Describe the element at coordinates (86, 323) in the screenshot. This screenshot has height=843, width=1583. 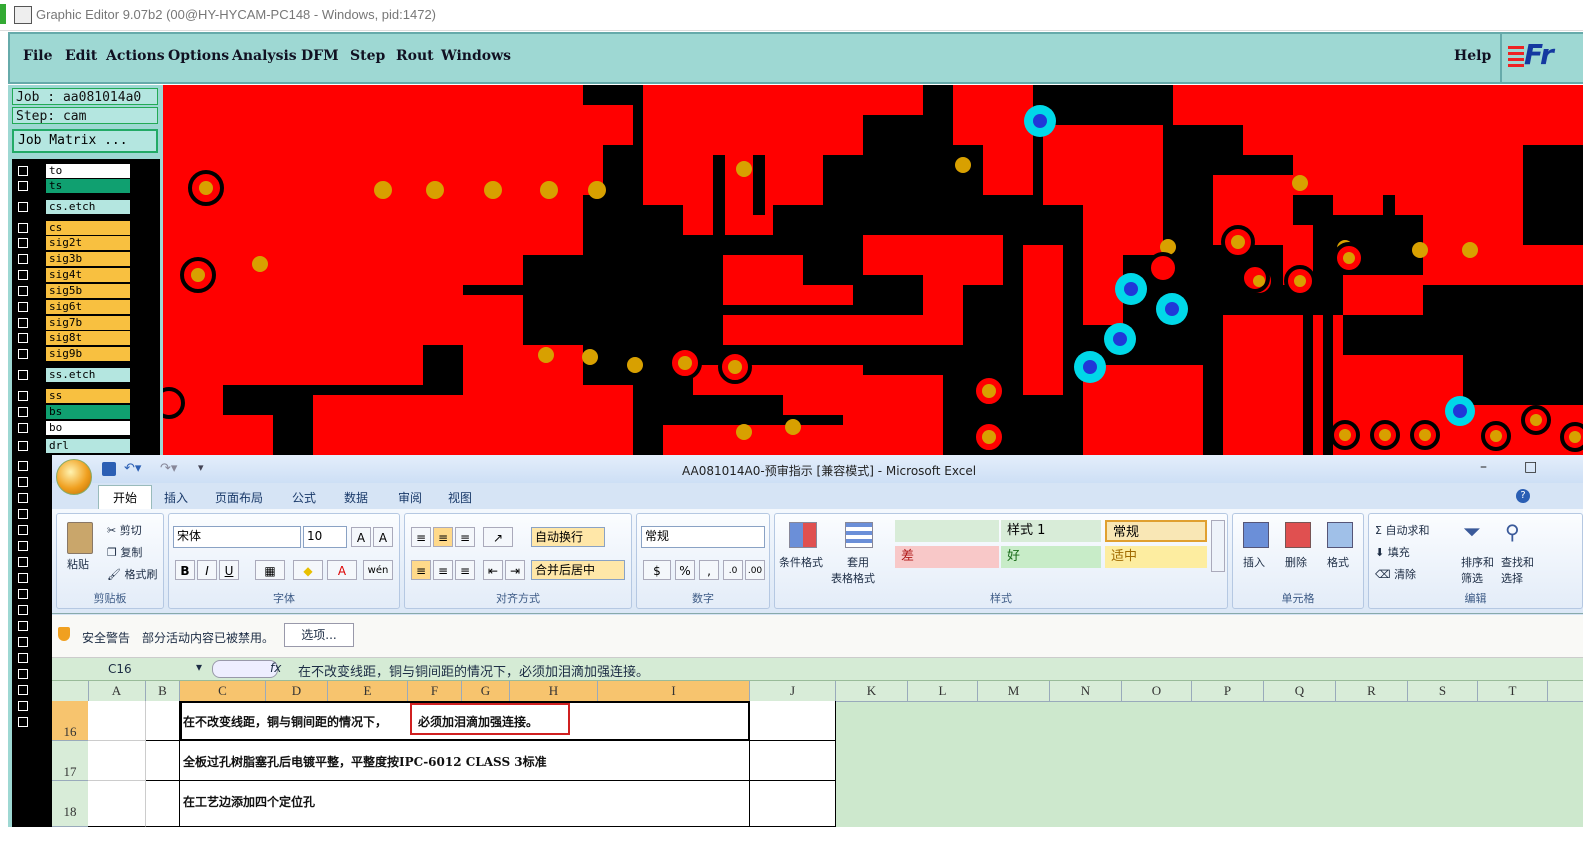
I see `layer-row-sig7b: sig7b` at that location.